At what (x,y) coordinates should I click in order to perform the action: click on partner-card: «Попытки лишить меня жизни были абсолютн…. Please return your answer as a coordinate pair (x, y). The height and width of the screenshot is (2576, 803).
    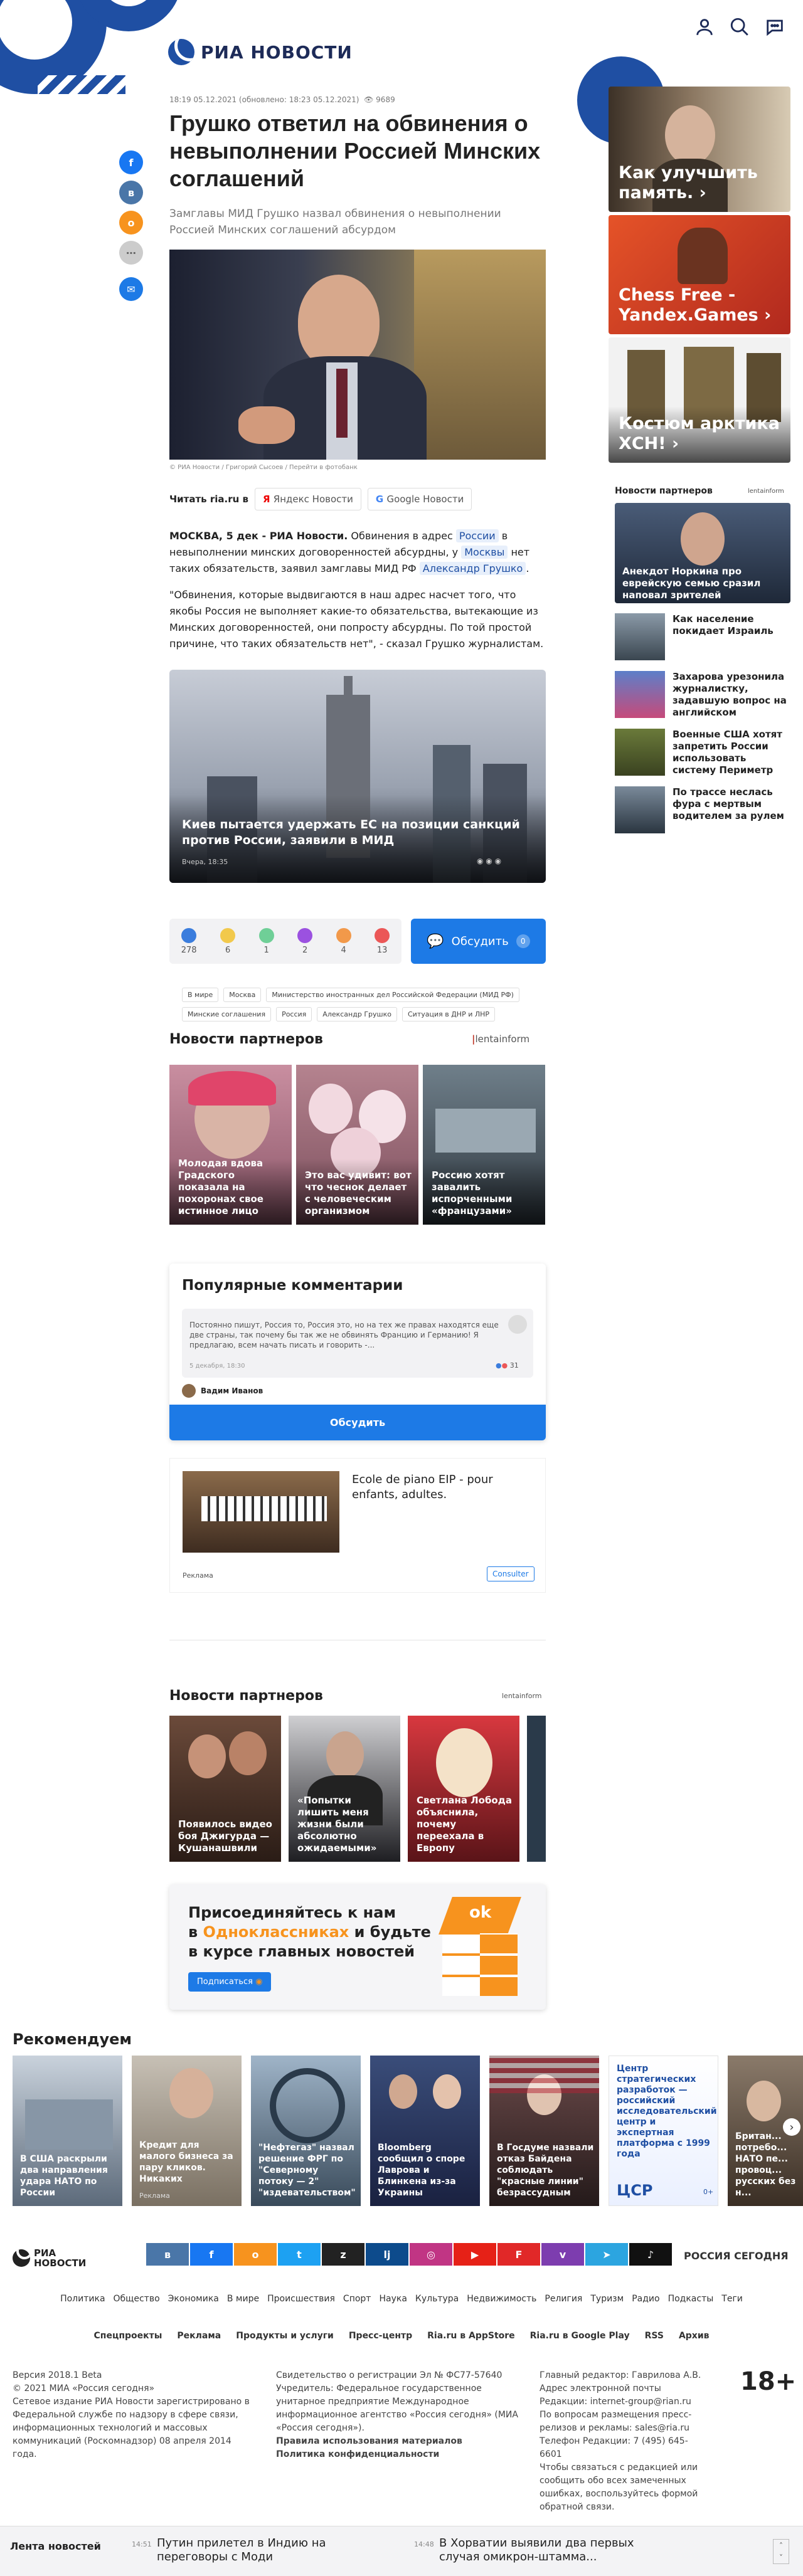
    Looking at the image, I should click on (344, 1789).